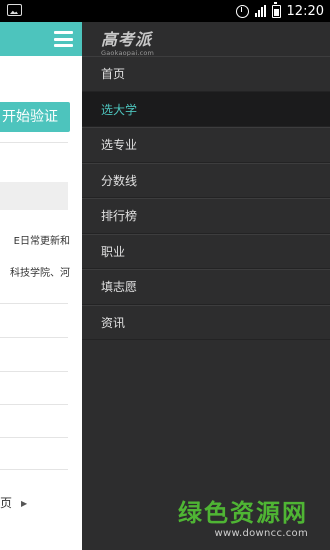  I want to click on status-icons: 12:20, so click(279, 11).